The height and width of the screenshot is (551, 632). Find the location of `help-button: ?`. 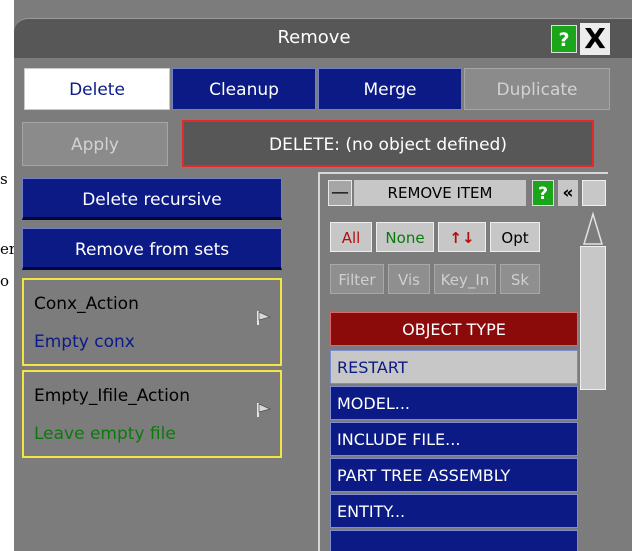

help-button: ? is located at coordinates (564, 39).